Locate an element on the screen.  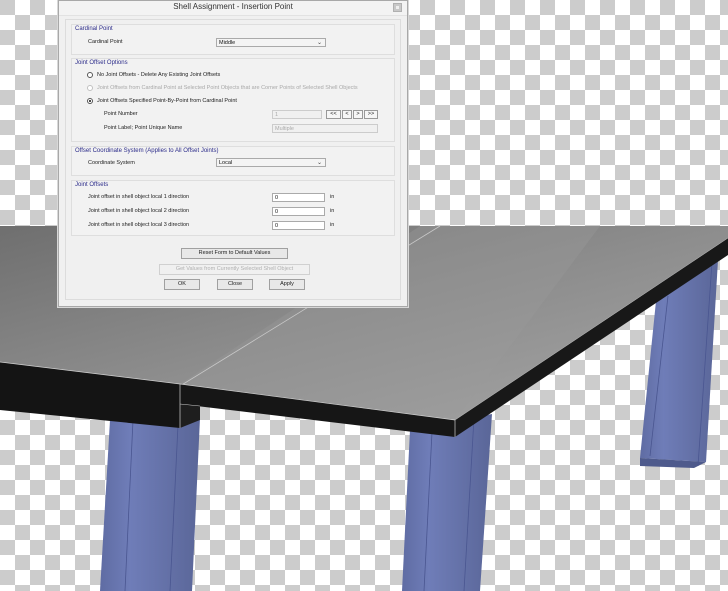
column-front-left is located at coordinates (150, 504).